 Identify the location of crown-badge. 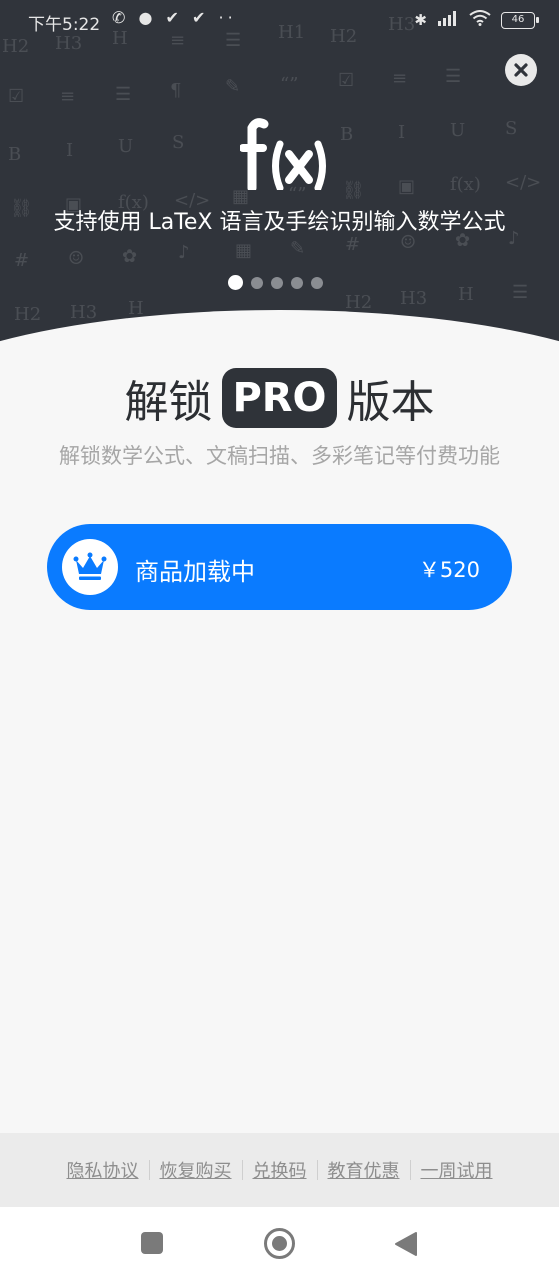
(90, 567).